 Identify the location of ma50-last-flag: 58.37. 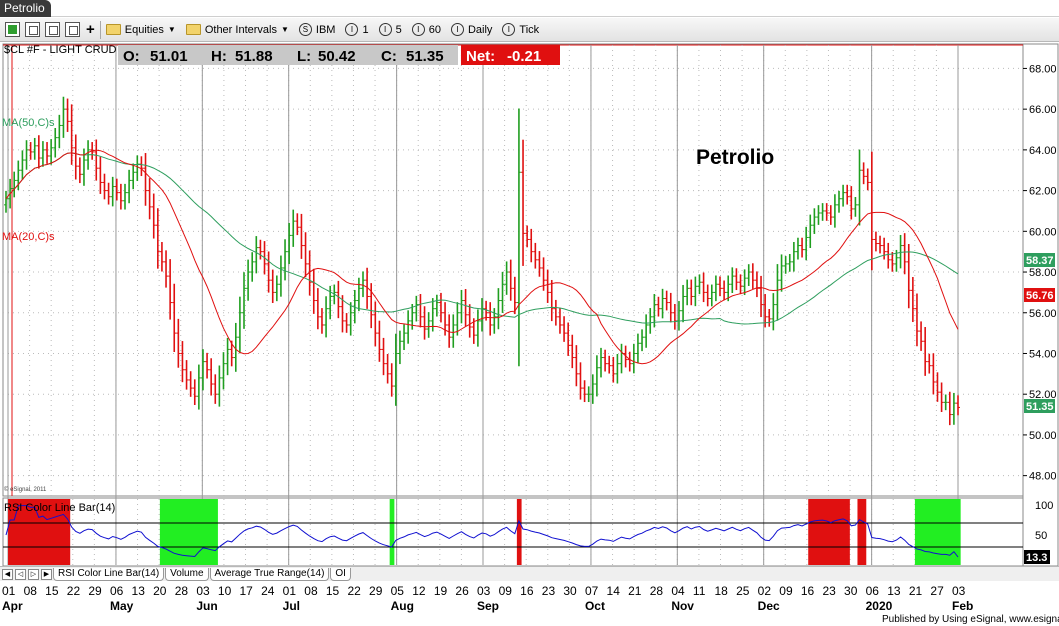
(1039, 260).